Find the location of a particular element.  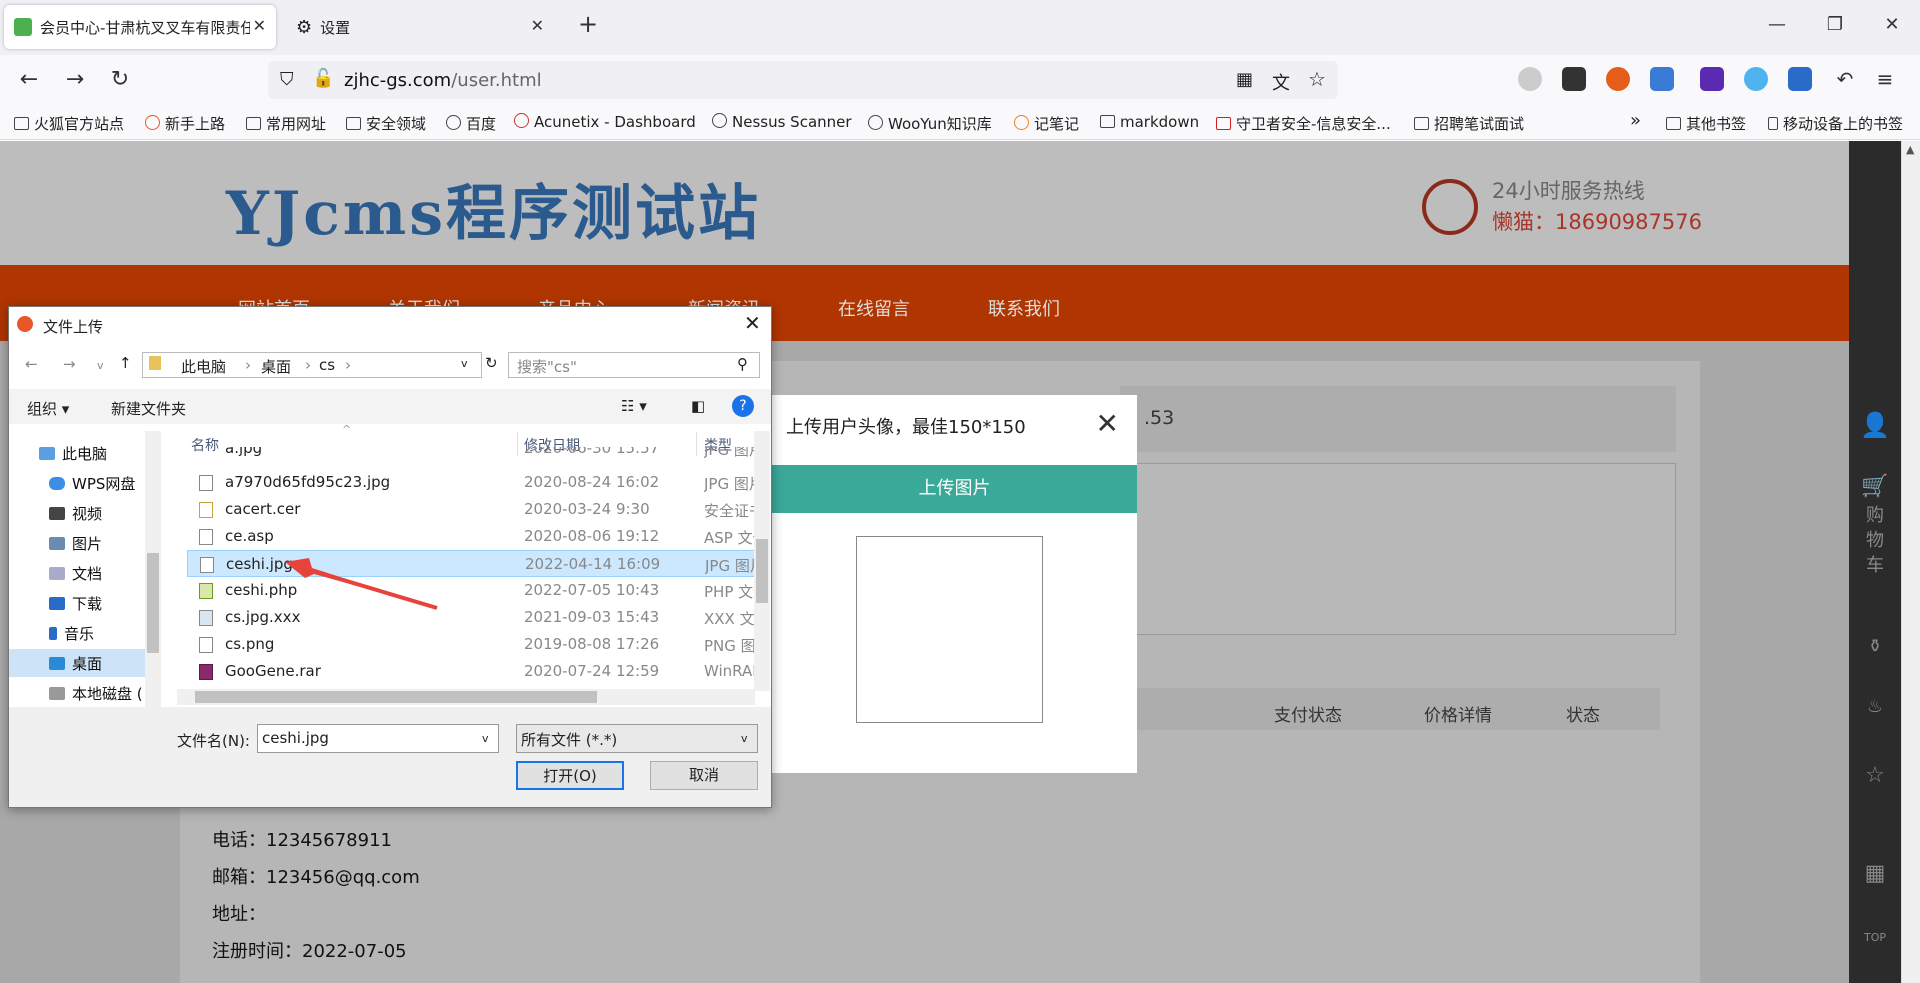

tree-scrollbar is located at coordinates (153, 571).